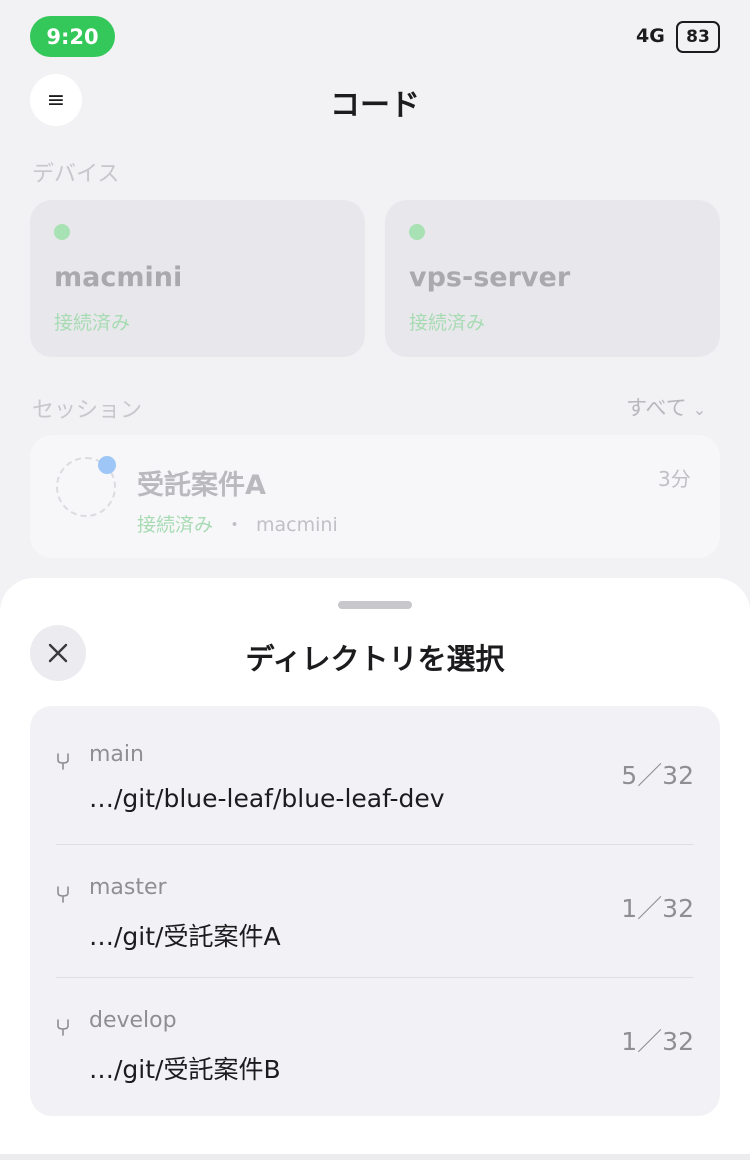  Describe the element at coordinates (698, 37) in the screenshot. I see `battery-indicator: 83` at that location.